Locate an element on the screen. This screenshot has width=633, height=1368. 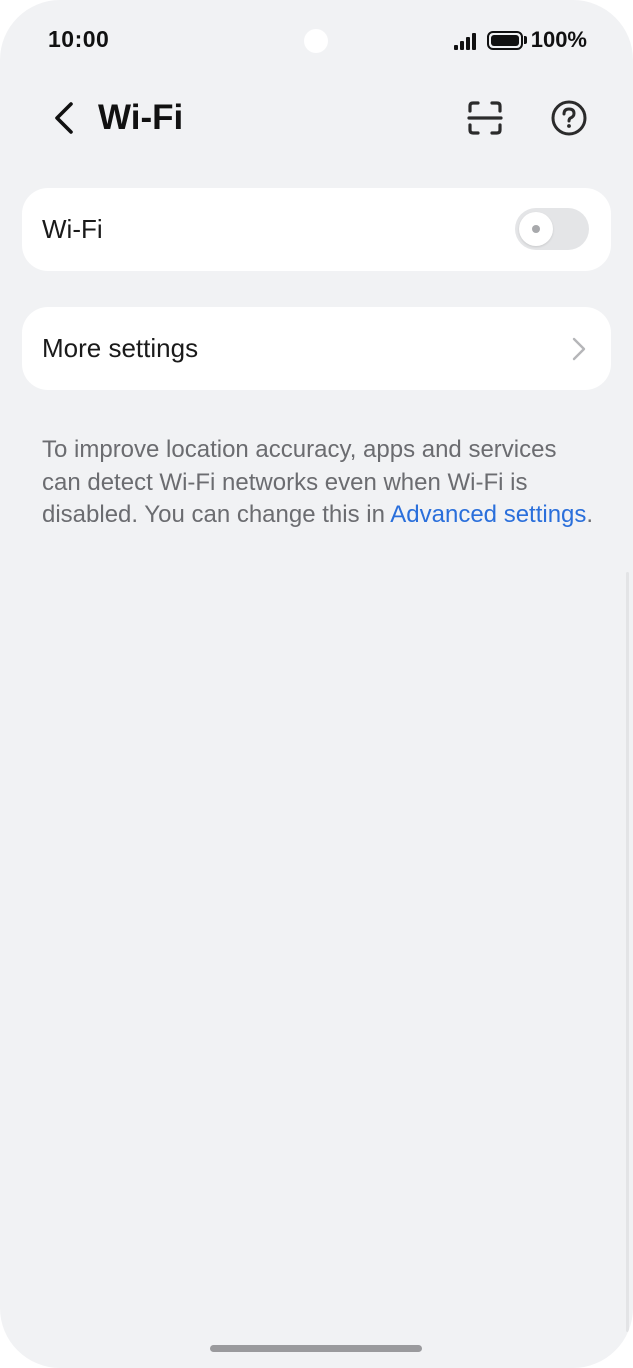
scroll-indicator is located at coordinates (627, 952).